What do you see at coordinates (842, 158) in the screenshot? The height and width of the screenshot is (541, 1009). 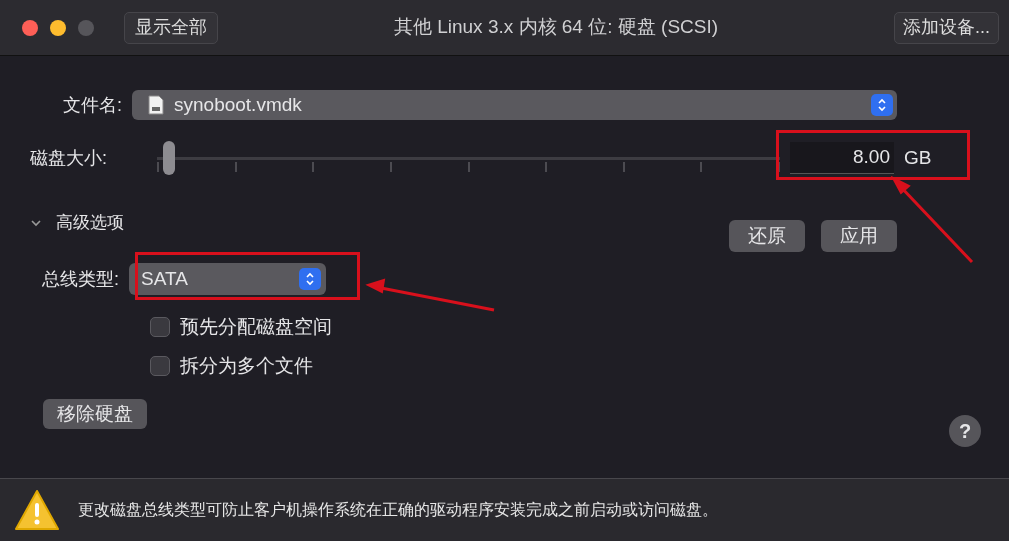 I see `size-field: 8.00` at bounding box center [842, 158].